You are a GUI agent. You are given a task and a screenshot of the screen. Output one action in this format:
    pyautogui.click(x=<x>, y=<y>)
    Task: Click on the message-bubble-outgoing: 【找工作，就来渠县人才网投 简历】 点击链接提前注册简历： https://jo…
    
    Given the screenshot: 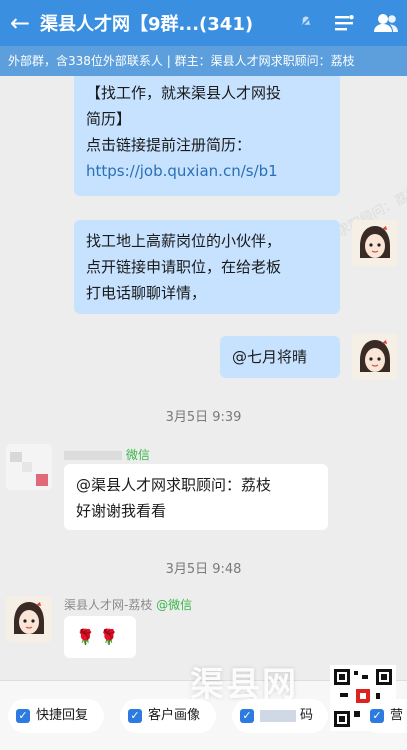 What is the action you would take?
    pyautogui.click(x=207, y=136)
    